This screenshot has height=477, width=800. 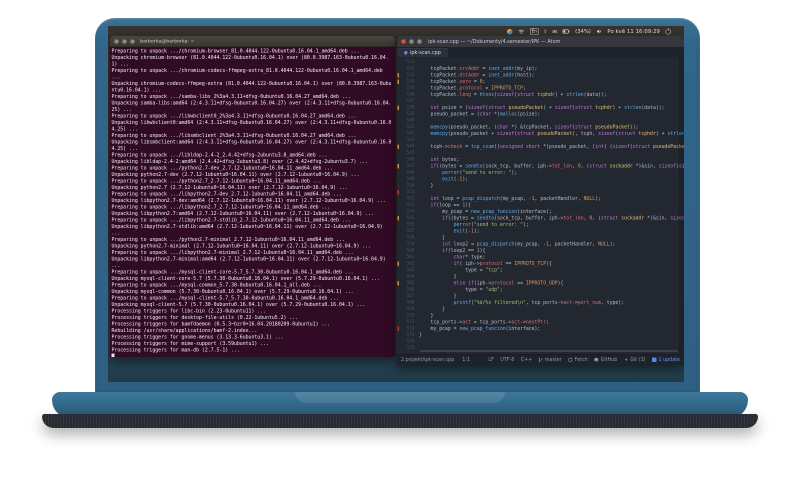 I want to click on code-token: nextPtr, so click(x=536, y=322).